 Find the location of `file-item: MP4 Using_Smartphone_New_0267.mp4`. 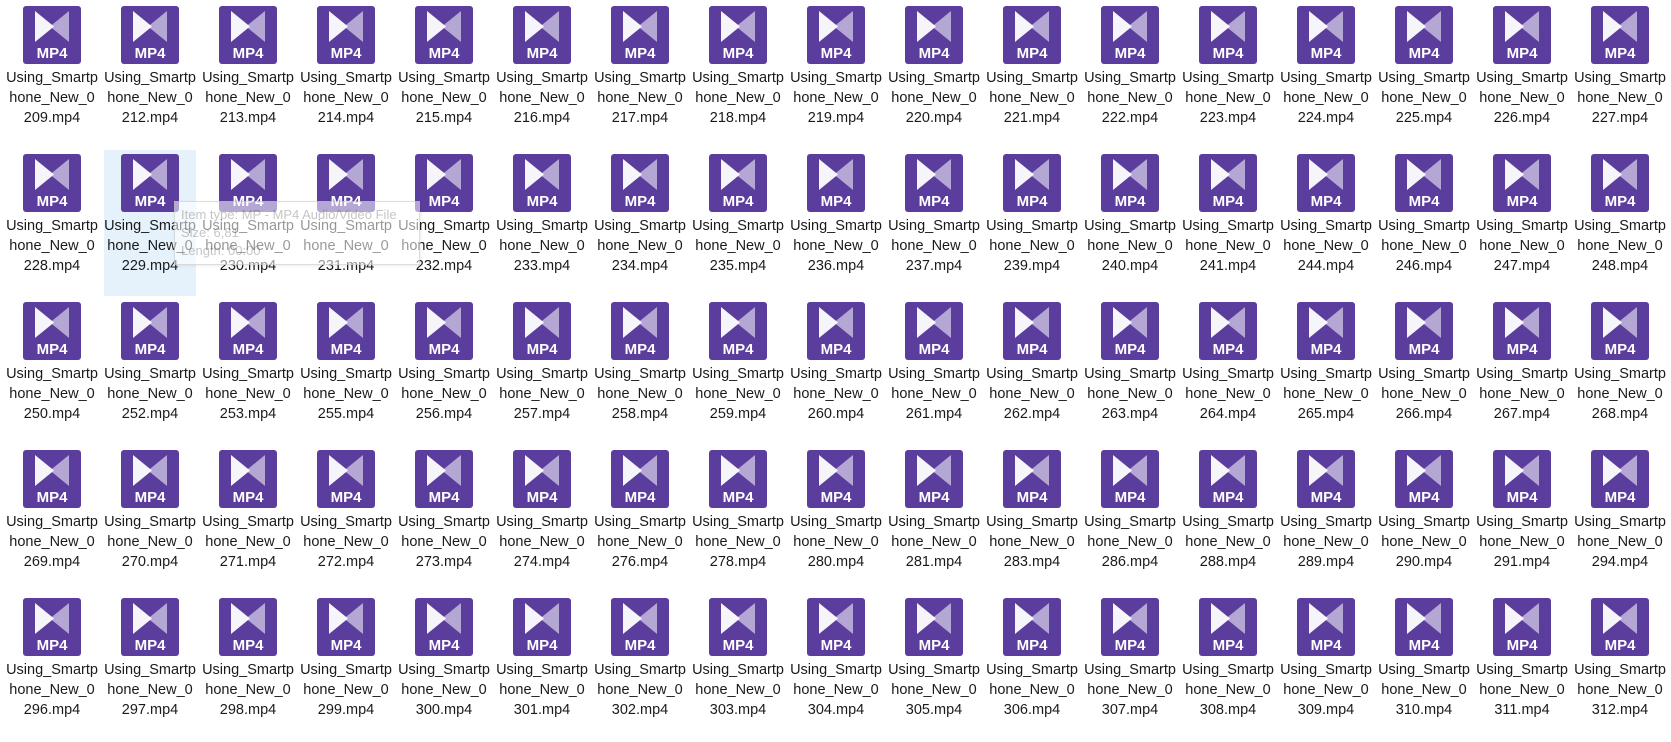

file-item: MP4 Using_Smartphone_New_0267.mp4 is located at coordinates (1522, 371).